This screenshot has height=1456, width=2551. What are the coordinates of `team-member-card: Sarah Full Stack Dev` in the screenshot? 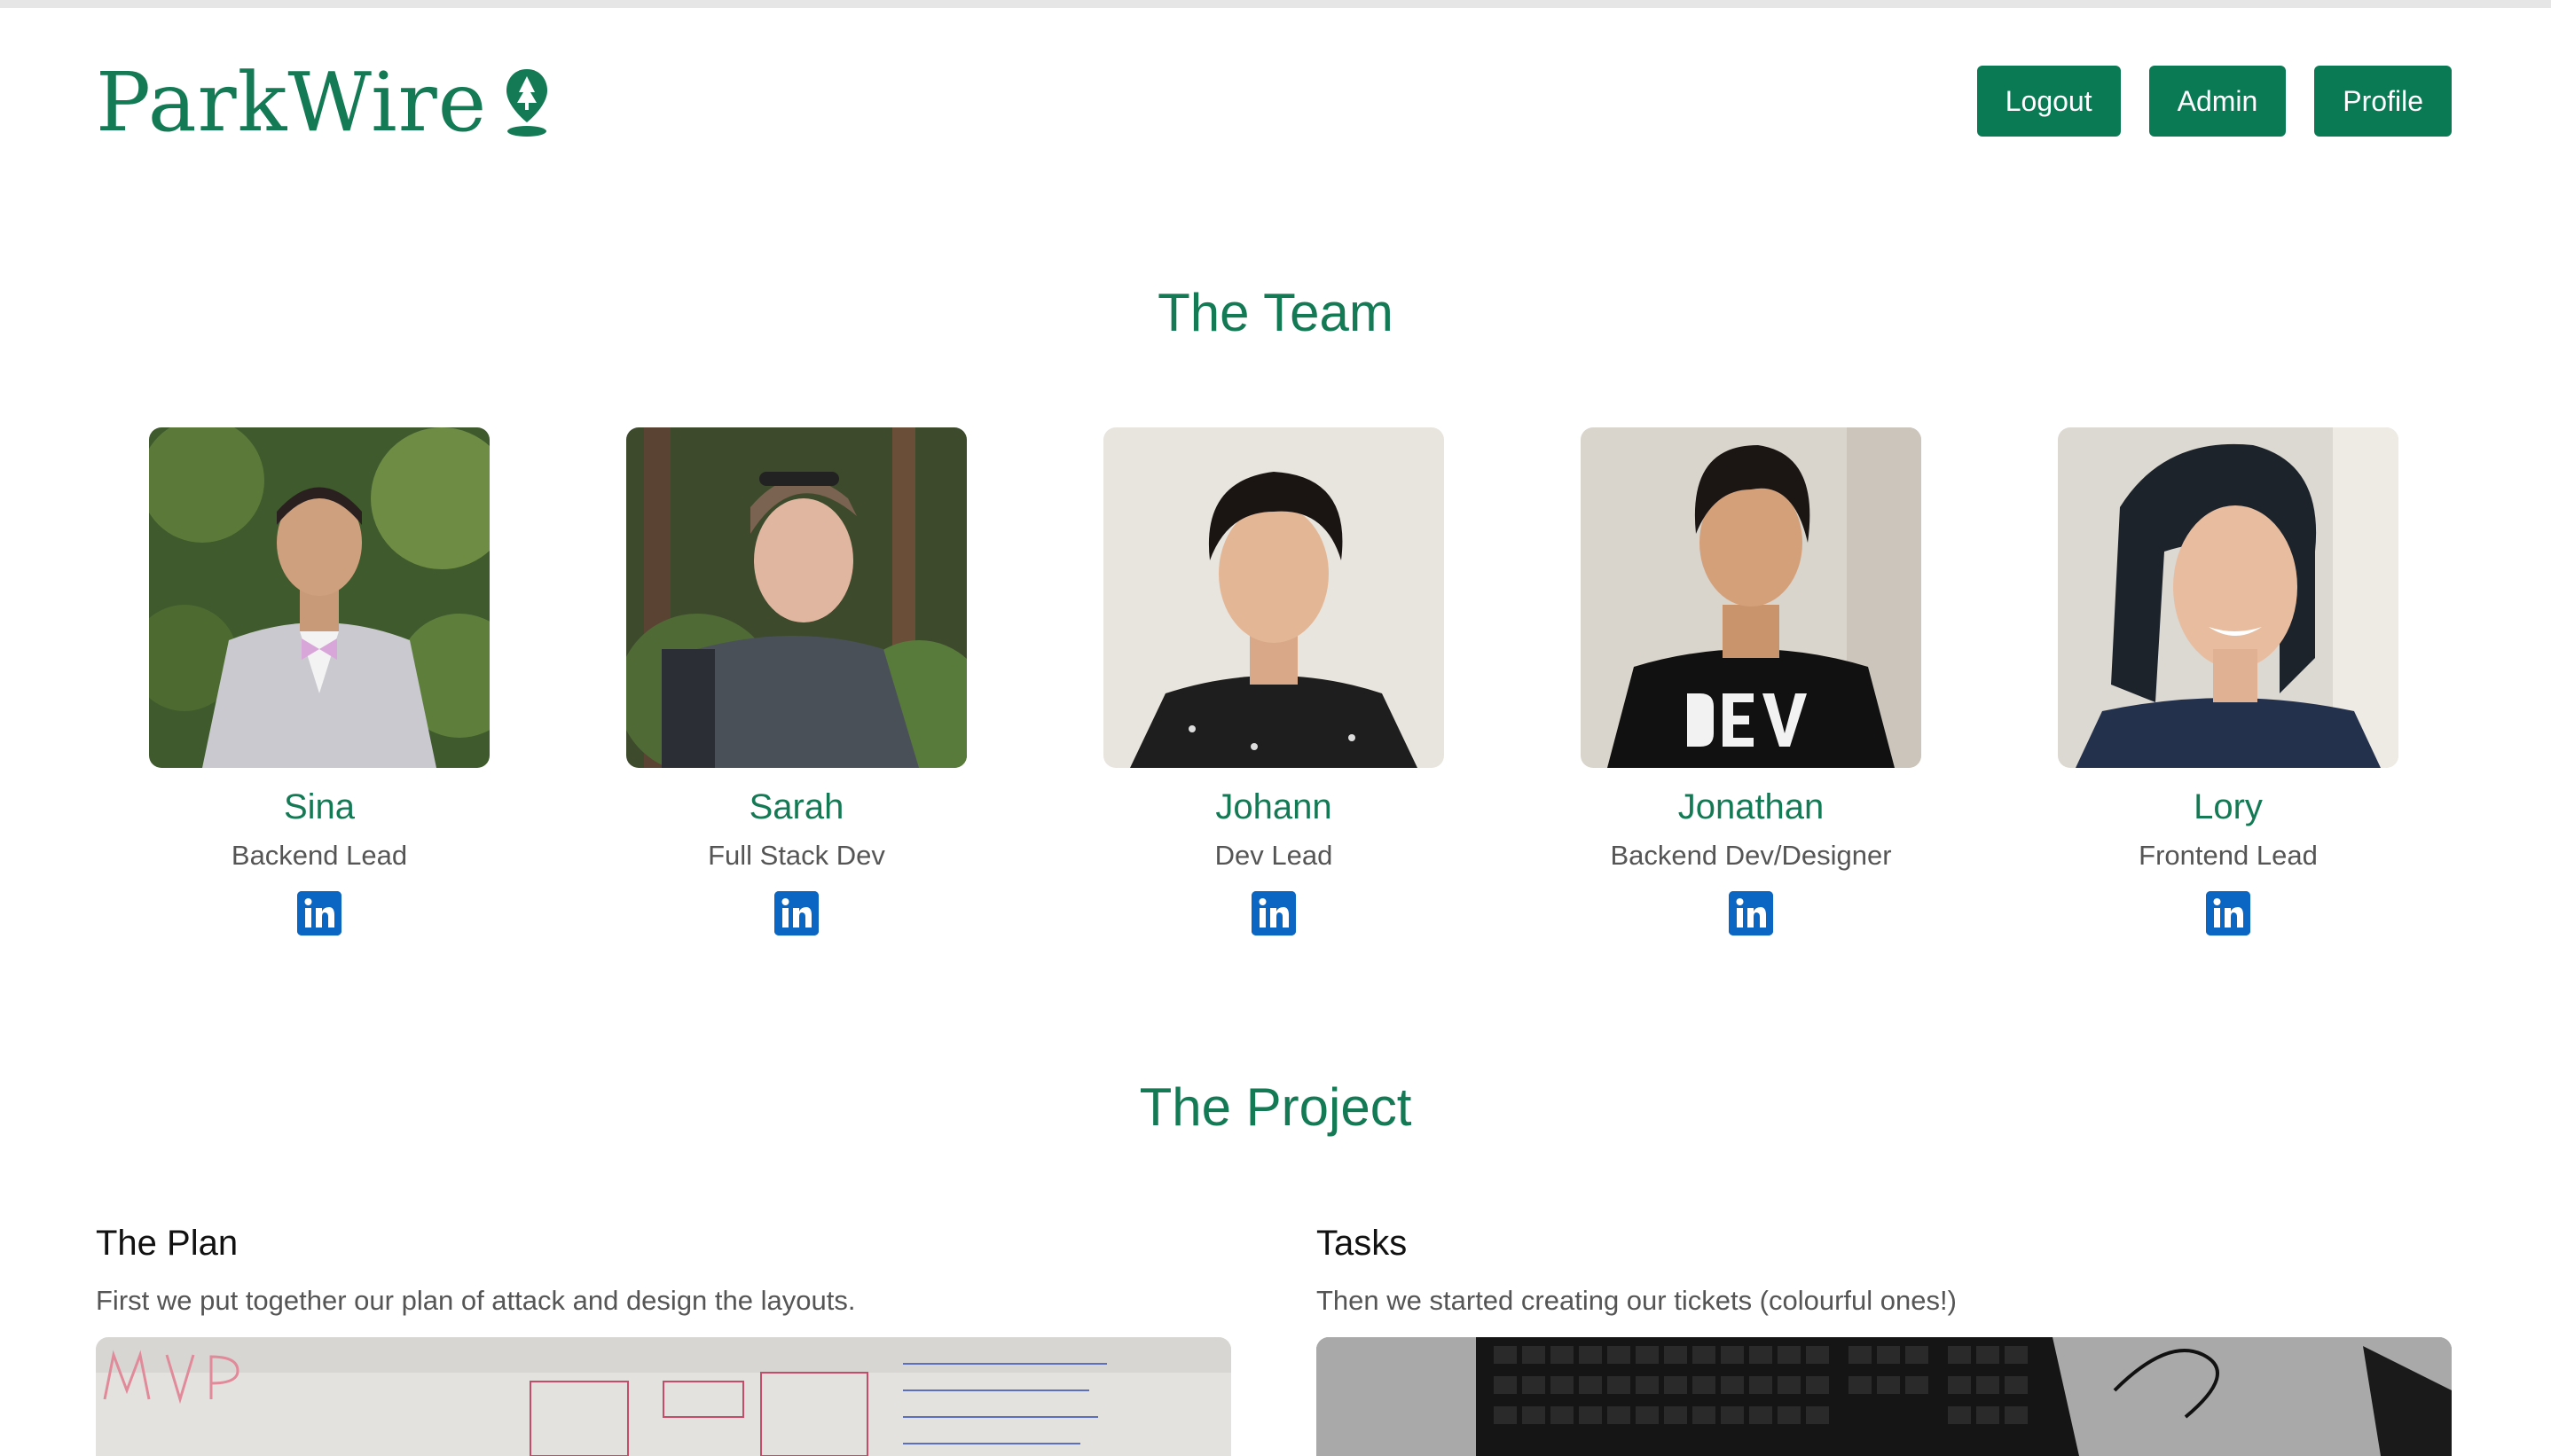 It's located at (796, 681).